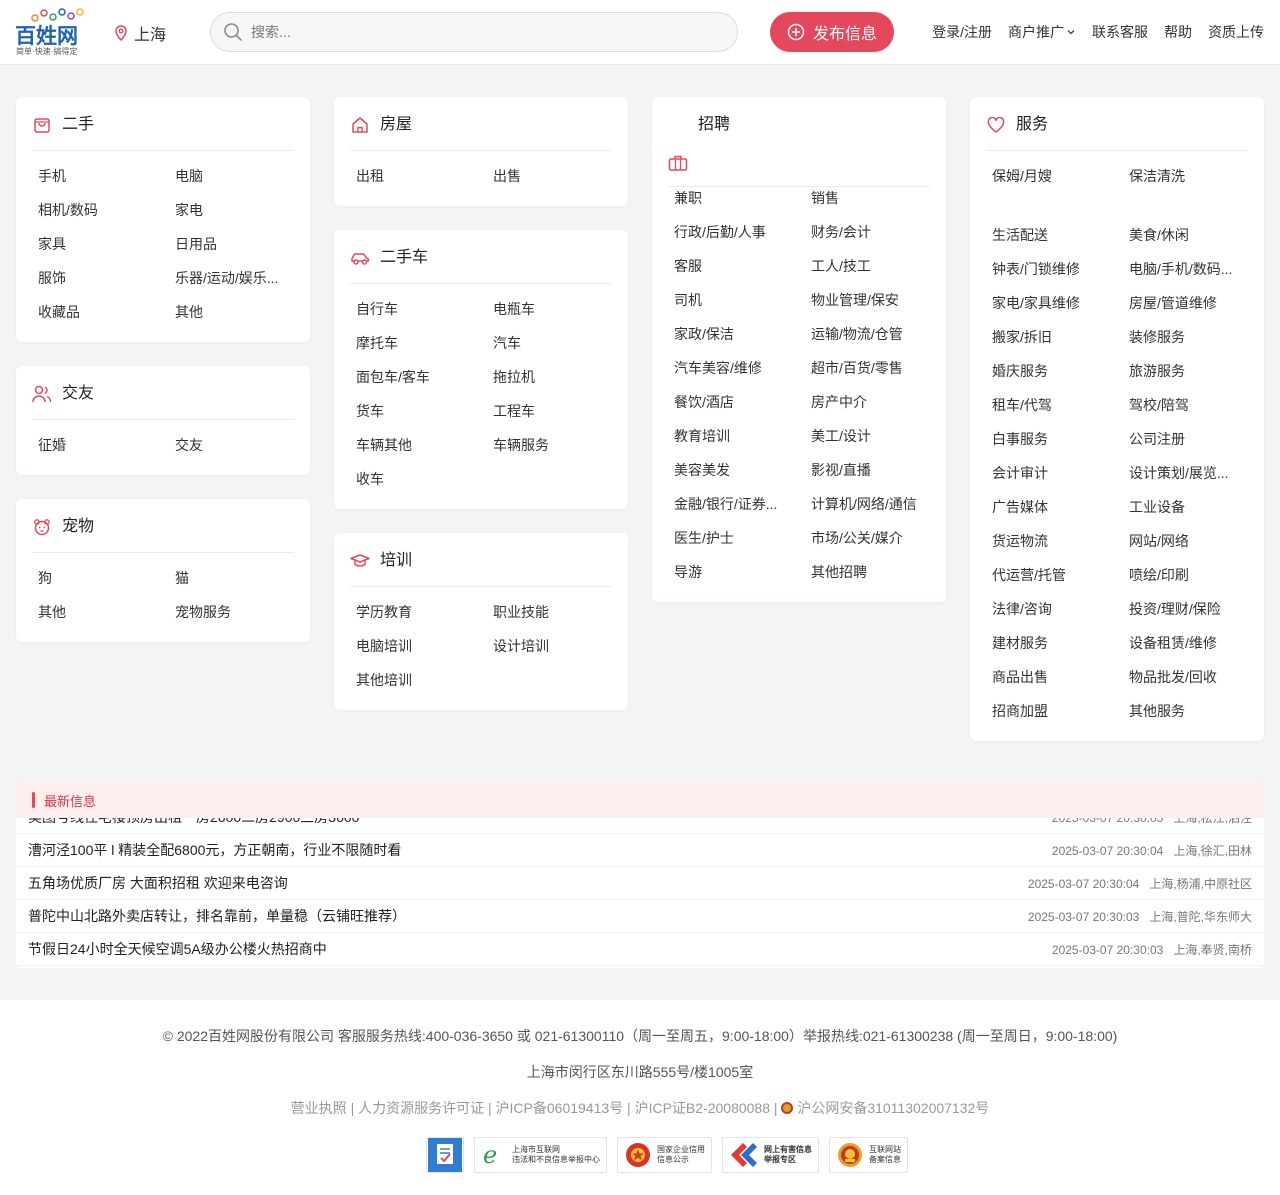 This screenshot has height=1195, width=1280. Describe the element at coordinates (424, 411) in the screenshot. I see `category-link: 货车` at that location.